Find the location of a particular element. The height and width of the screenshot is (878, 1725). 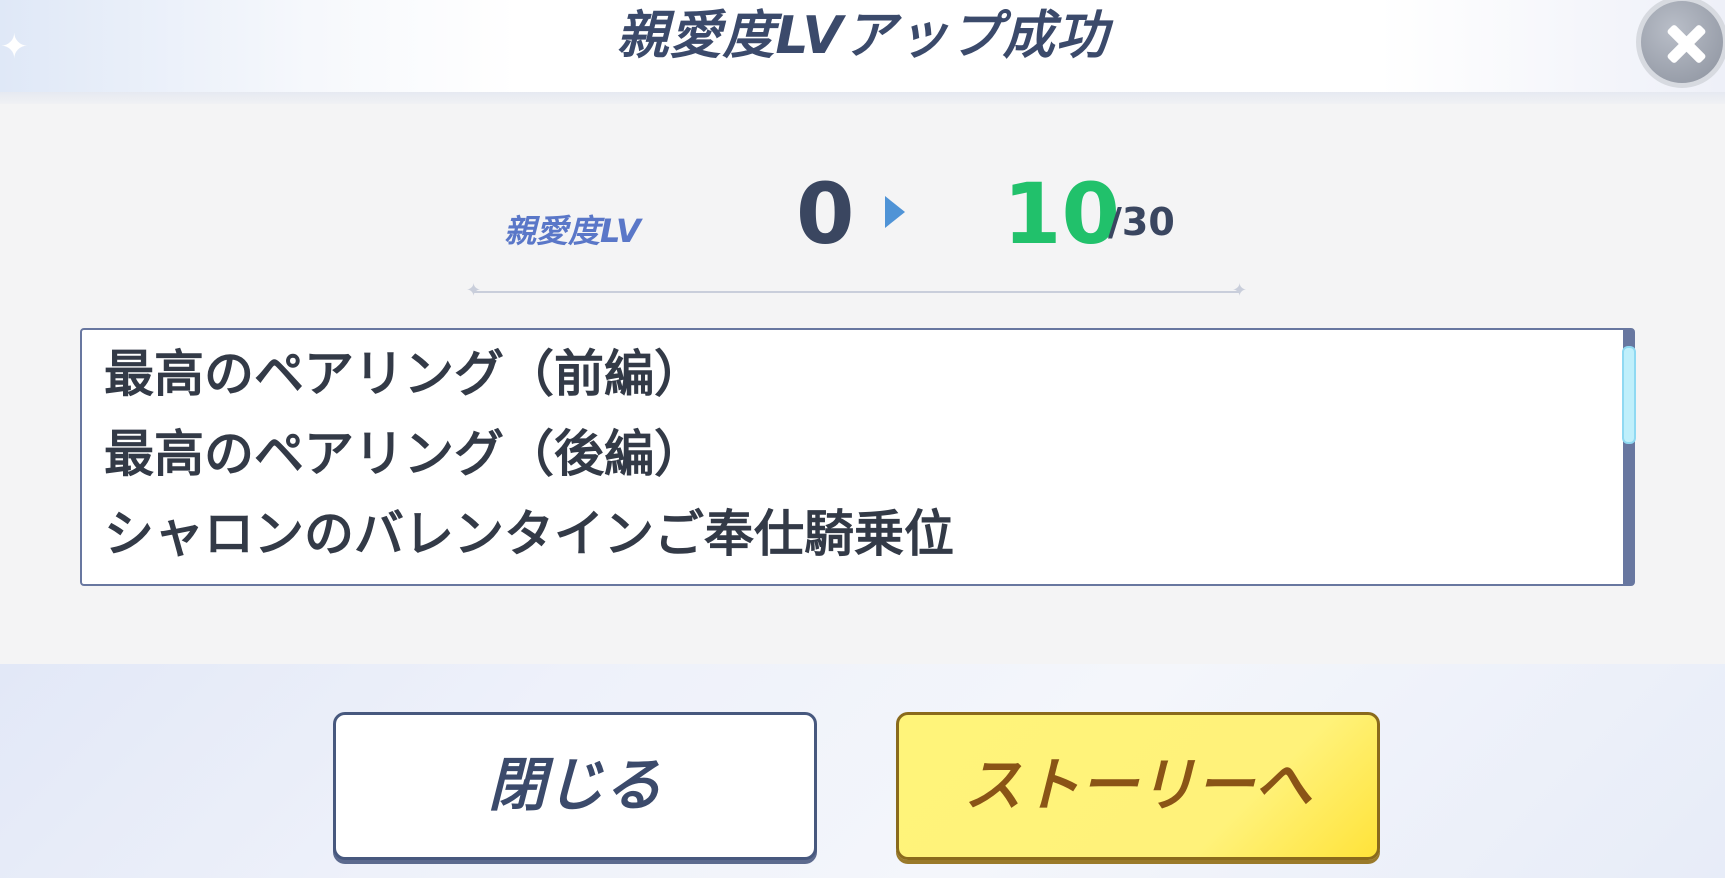

close-icon is located at coordinates (1680, 44).